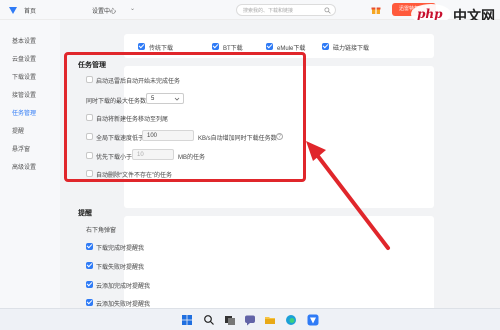 Image resolution: width=500 pixels, height=330 pixels. Describe the element at coordinates (101, 231) in the screenshot. I see `reminder-subtitle: 右下角弹窗` at that location.